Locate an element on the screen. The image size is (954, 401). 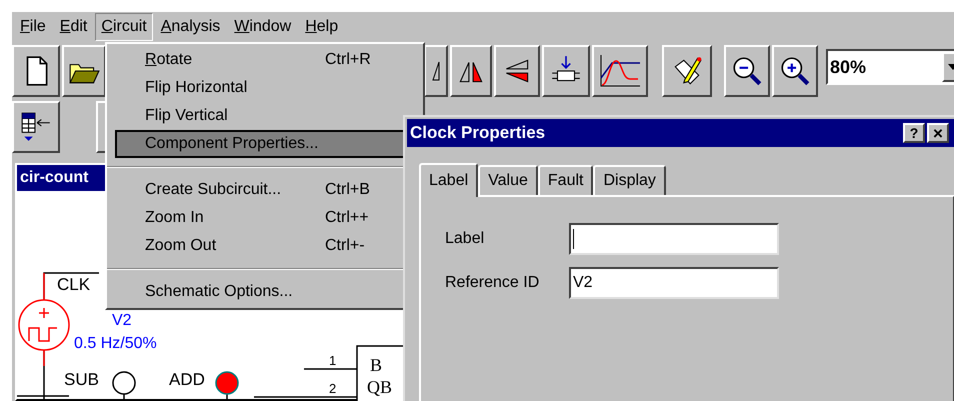
source-value: 0.5 Hz/50% is located at coordinates (115, 343).